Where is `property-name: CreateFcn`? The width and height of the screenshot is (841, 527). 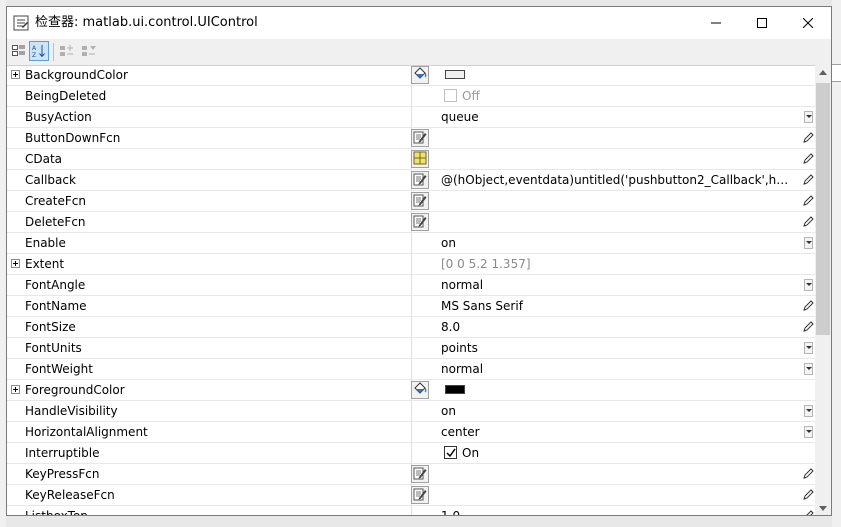 property-name: CreateFcn is located at coordinates (218, 201).